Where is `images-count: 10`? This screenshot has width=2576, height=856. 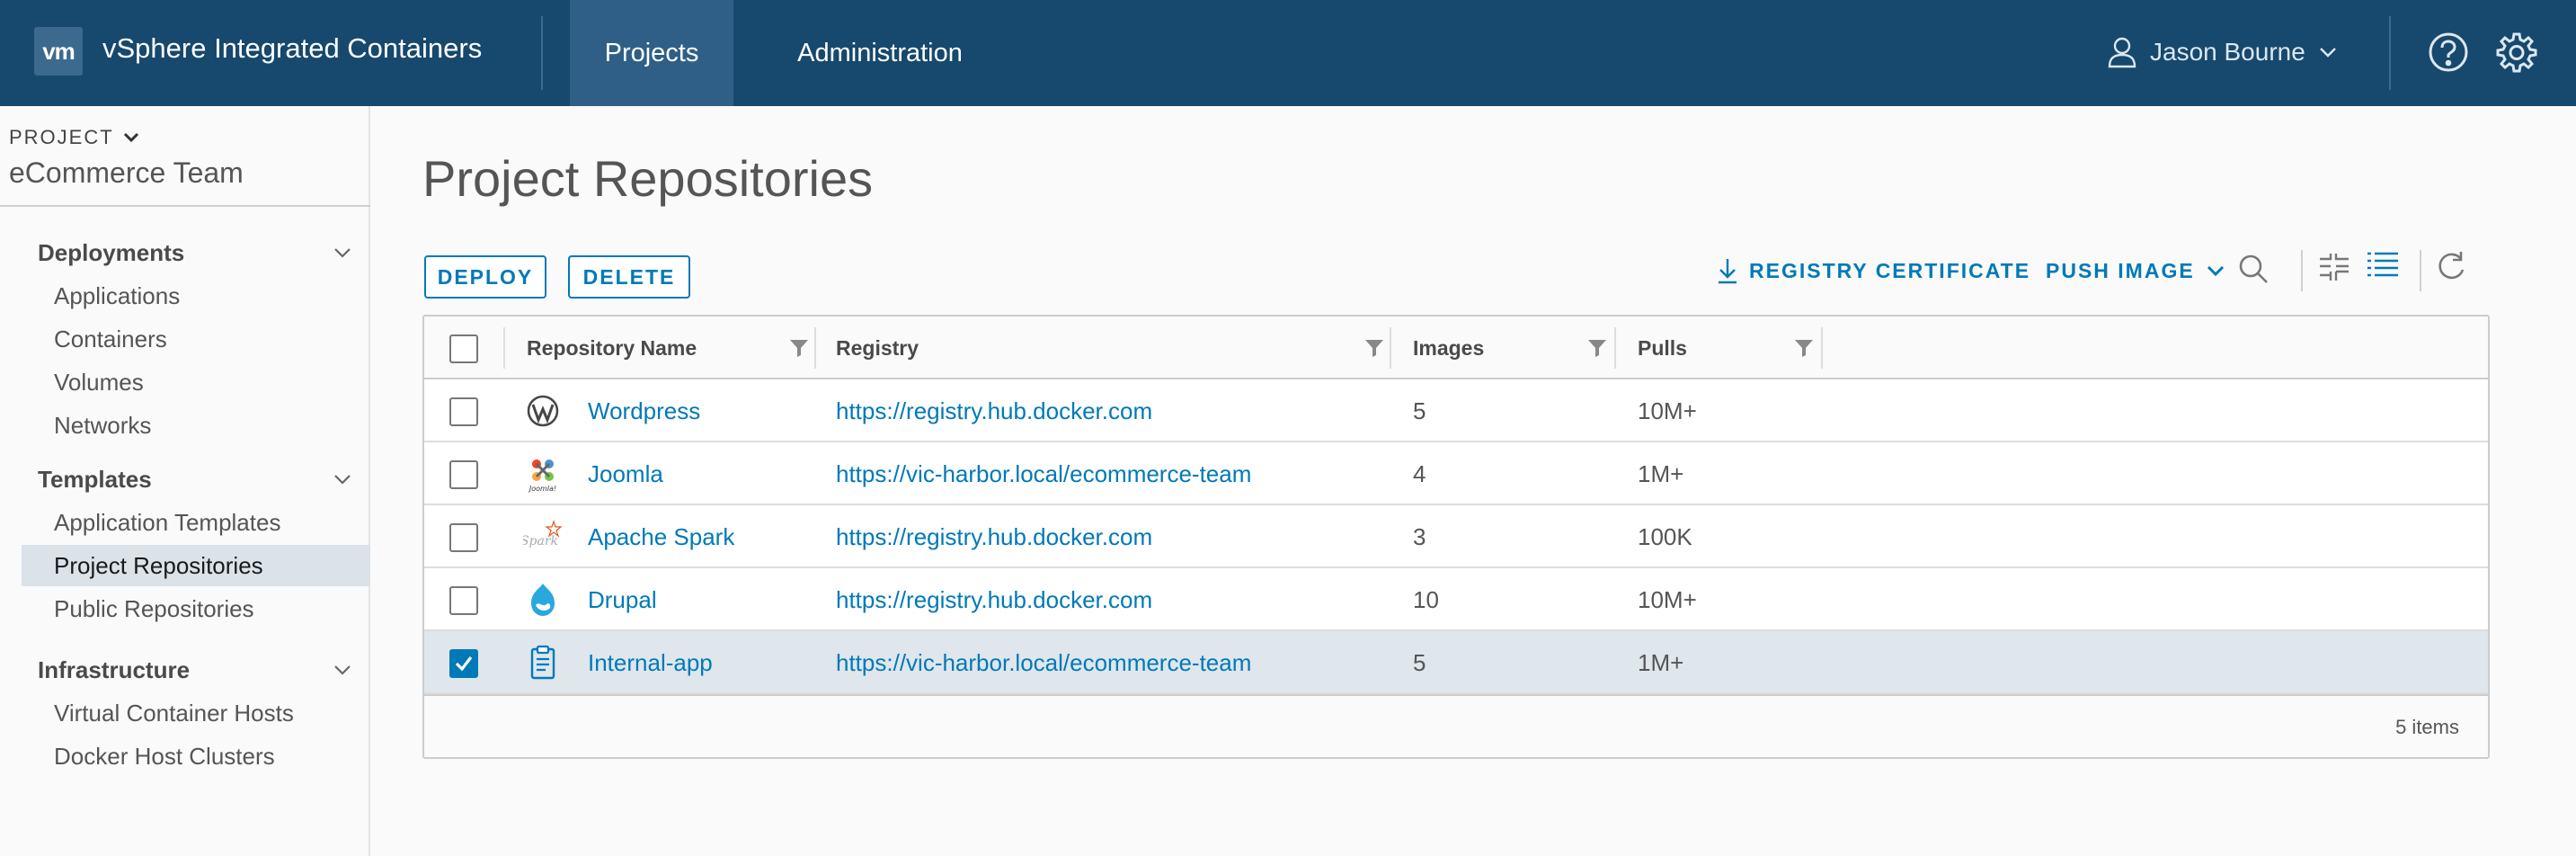 images-count: 10 is located at coordinates (1426, 599).